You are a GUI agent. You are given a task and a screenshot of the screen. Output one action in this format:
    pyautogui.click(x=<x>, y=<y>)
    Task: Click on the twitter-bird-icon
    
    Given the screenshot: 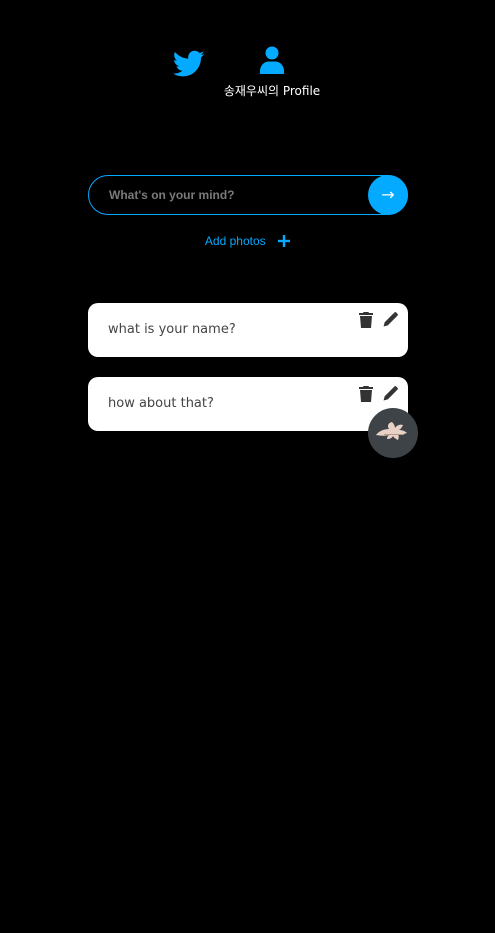 What is the action you would take?
    pyautogui.click(x=188, y=63)
    